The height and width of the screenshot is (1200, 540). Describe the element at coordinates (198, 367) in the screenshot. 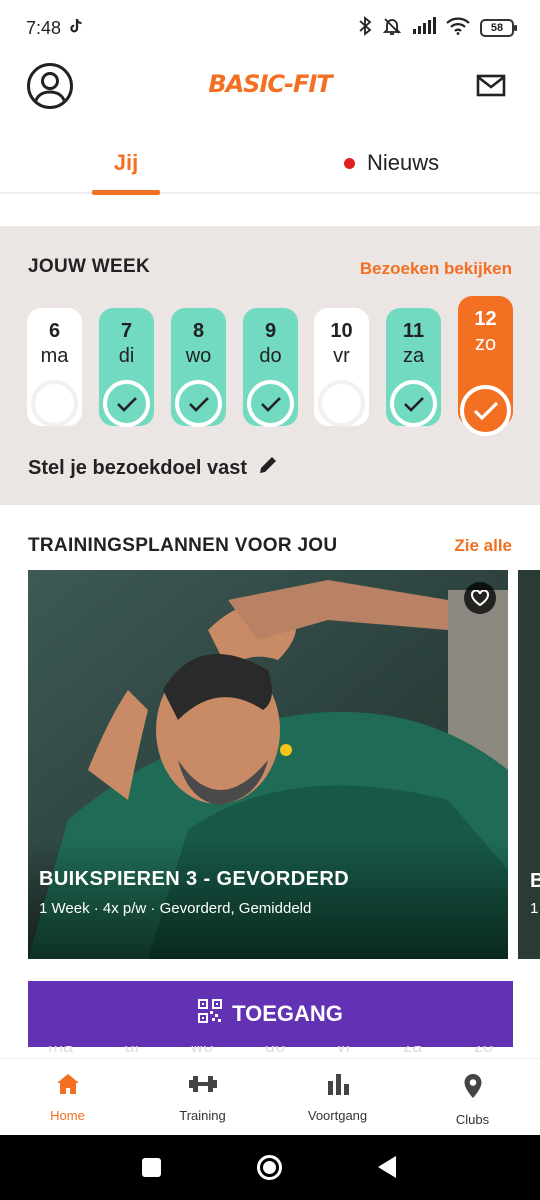

I see `day-card-wo: 8 wo` at that location.